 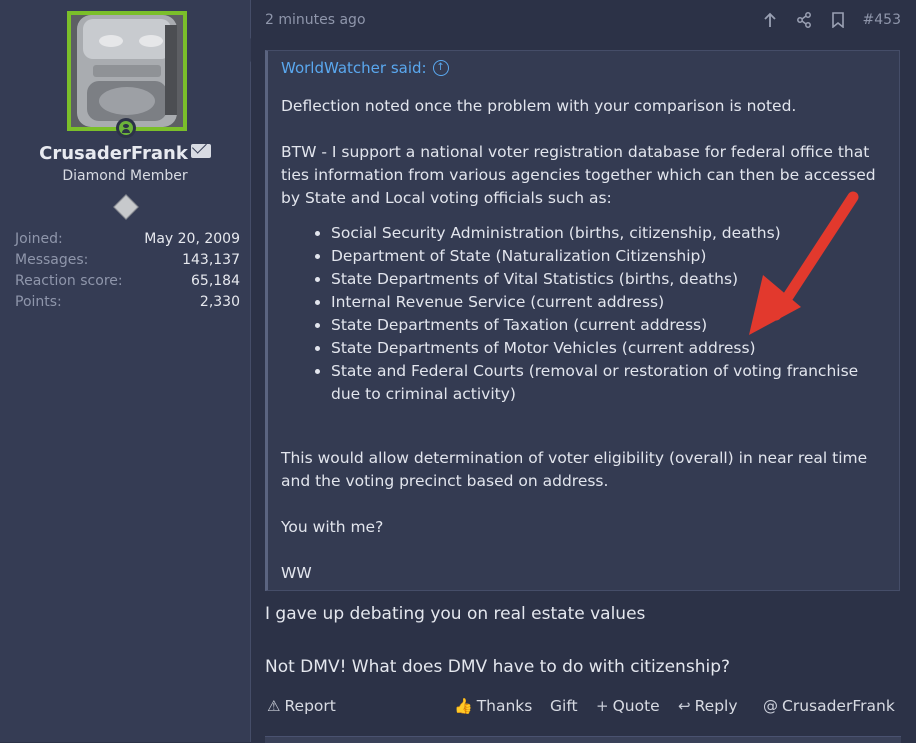 I want to click on stat-label: Messages:, so click(x=52, y=260).